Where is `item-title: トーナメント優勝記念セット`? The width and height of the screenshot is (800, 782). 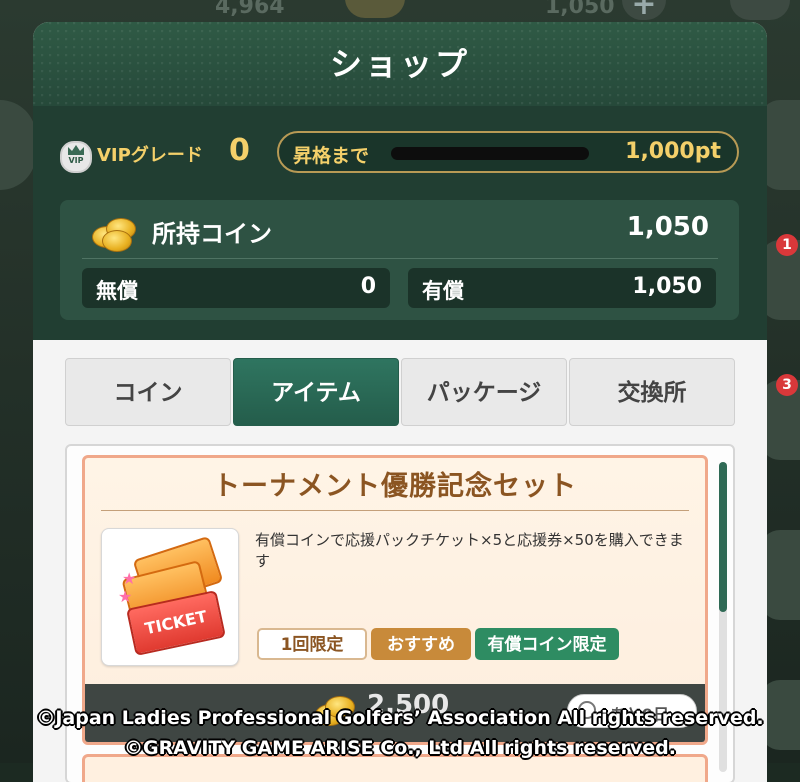 item-title: トーナメント優勝記念セット is located at coordinates (395, 486).